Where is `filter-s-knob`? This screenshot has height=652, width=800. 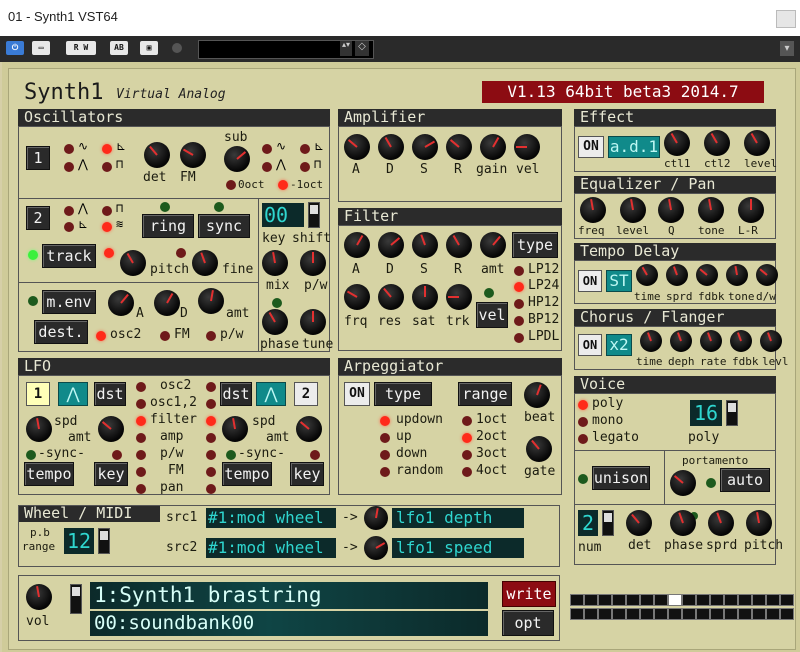
filter-s-knob is located at coordinates (425, 245).